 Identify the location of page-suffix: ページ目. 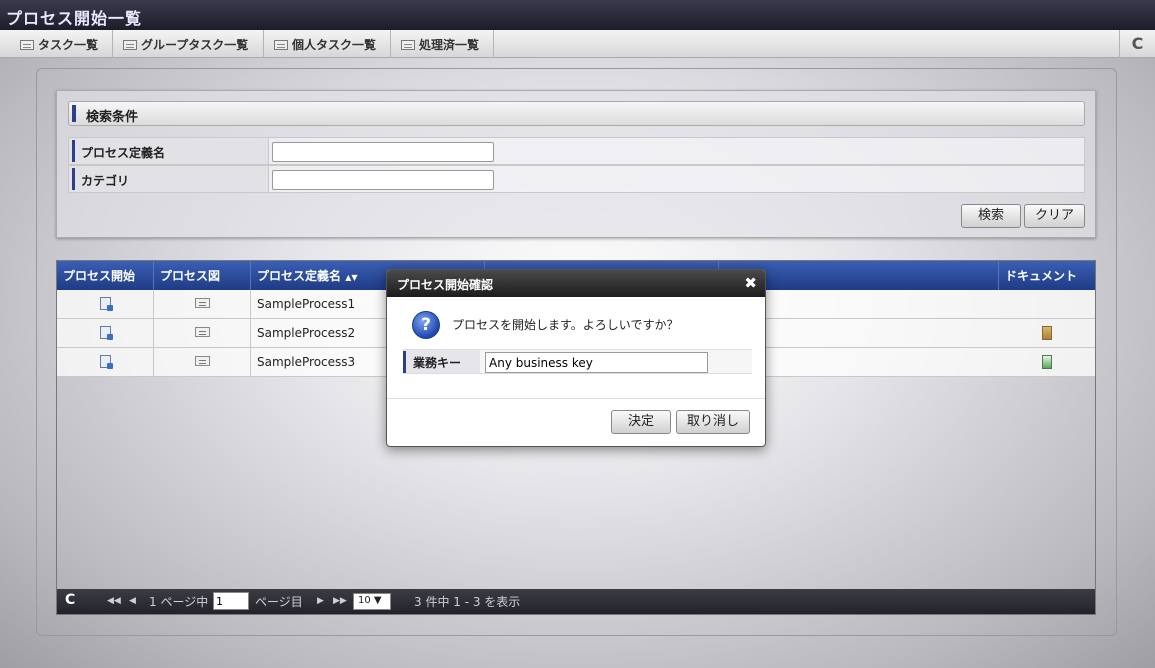
(279, 602).